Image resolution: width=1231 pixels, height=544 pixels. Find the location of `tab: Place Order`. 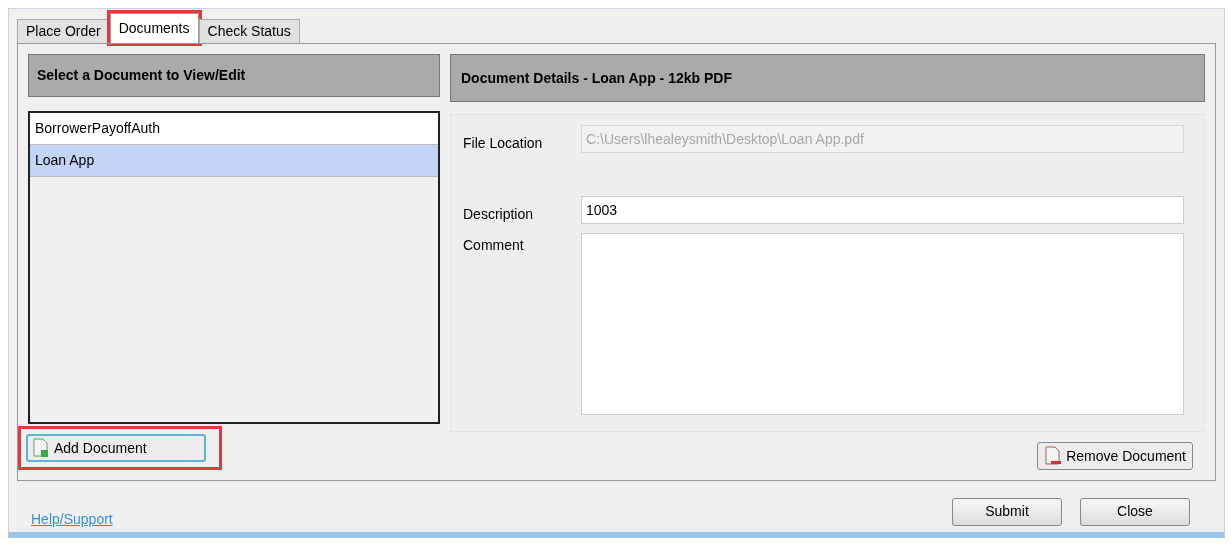

tab: Place Order is located at coordinates (63, 31).